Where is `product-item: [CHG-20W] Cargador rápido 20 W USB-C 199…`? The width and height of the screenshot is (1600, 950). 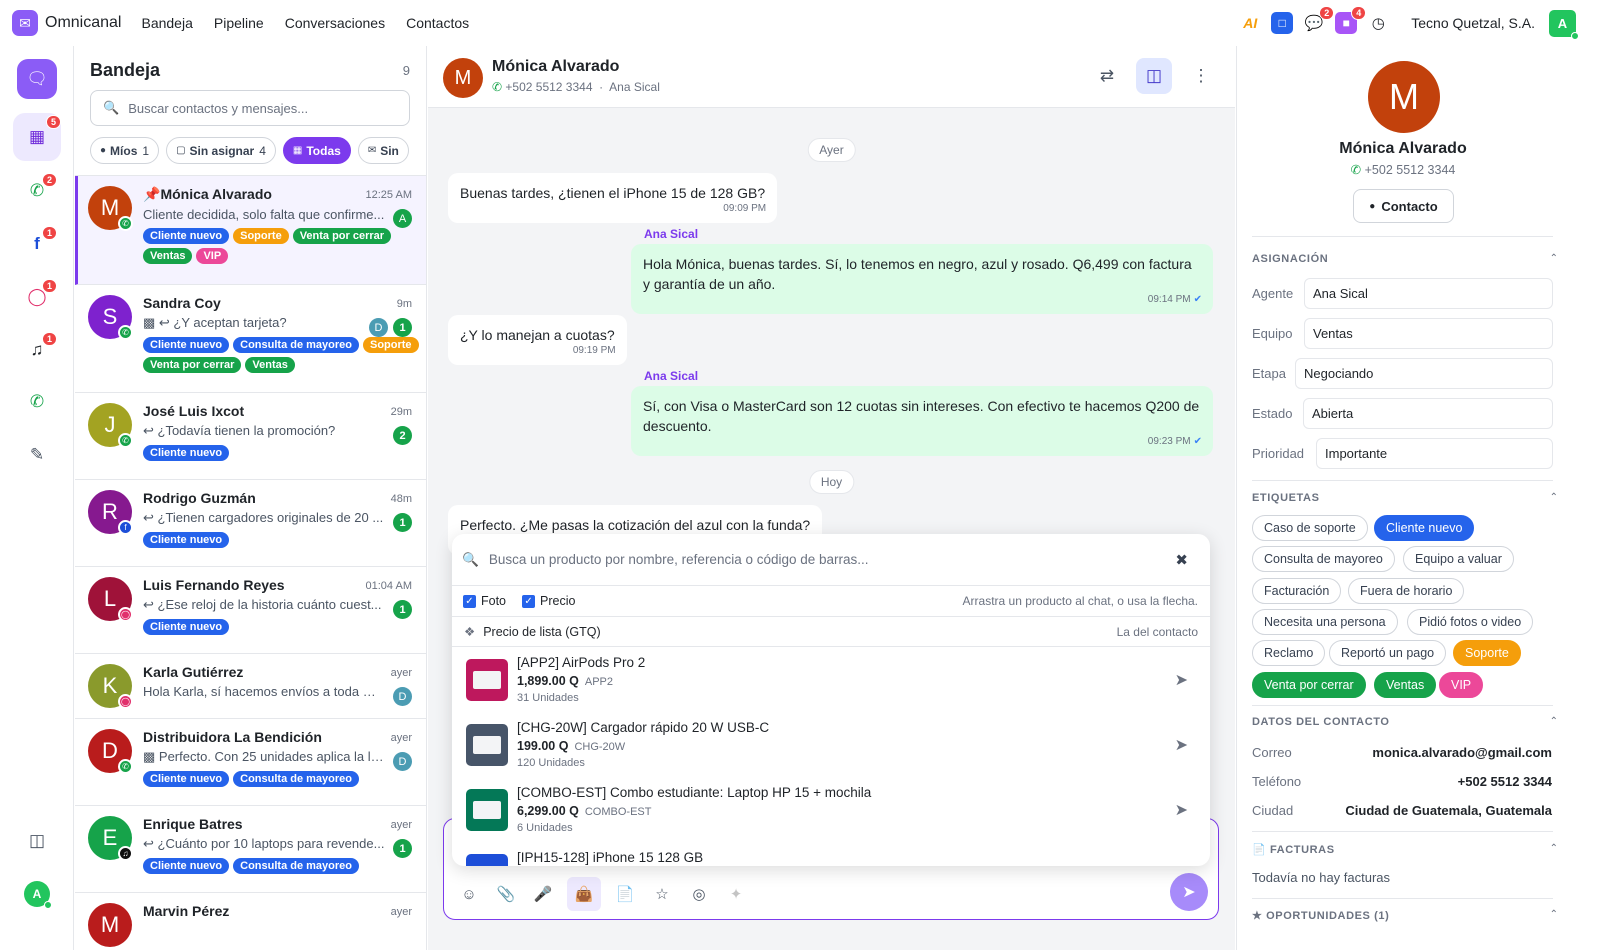
product-item: [CHG-20W] Cargador rápido 20 W USB-C 199… is located at coordinates (831, 744).